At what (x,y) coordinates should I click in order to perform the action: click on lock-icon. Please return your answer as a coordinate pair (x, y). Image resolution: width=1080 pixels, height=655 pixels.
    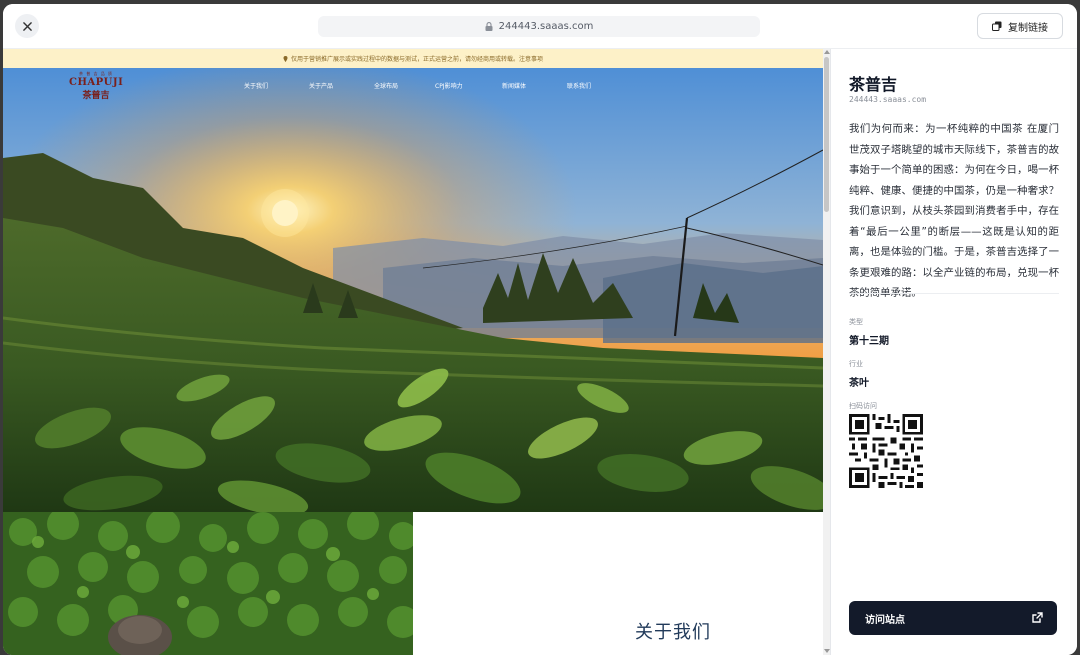
    Looking at the image, I should click on (489, 26).